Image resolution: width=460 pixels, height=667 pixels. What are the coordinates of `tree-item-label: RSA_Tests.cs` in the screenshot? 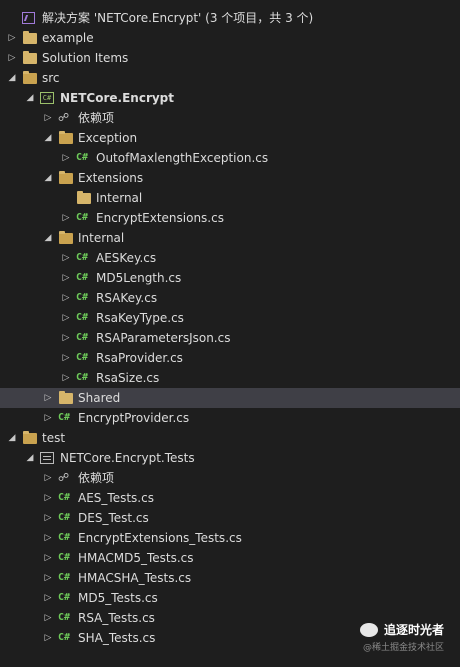 It's located at (116, 618).